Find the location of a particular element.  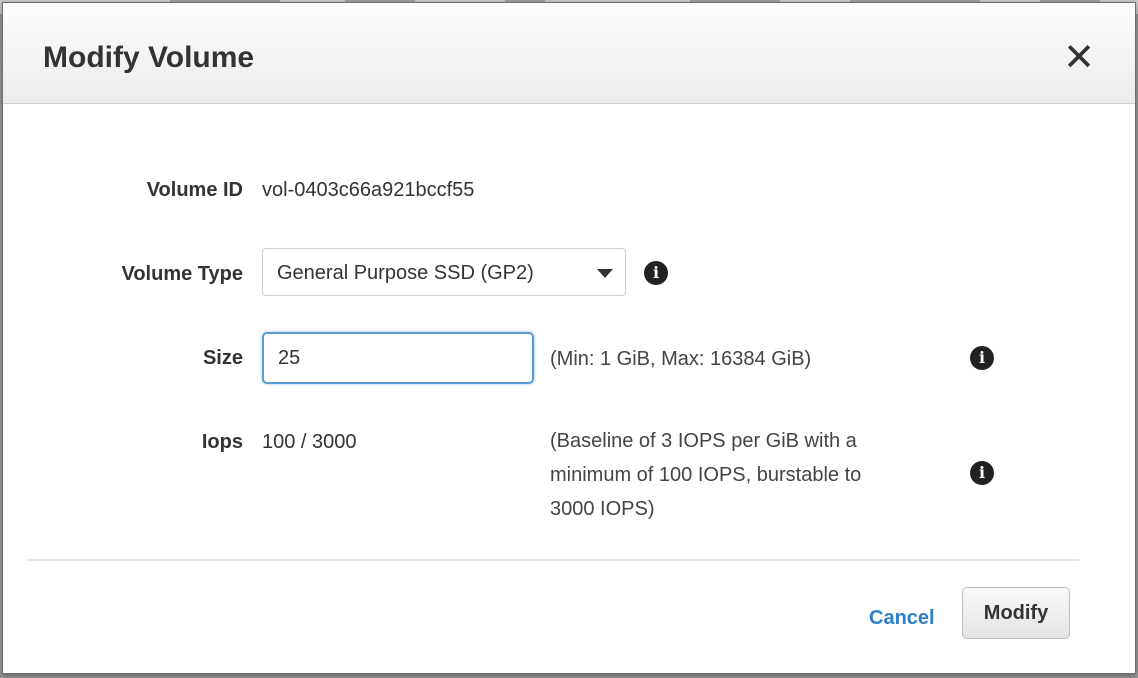

footer-divider is located at coordinates (553, 560).